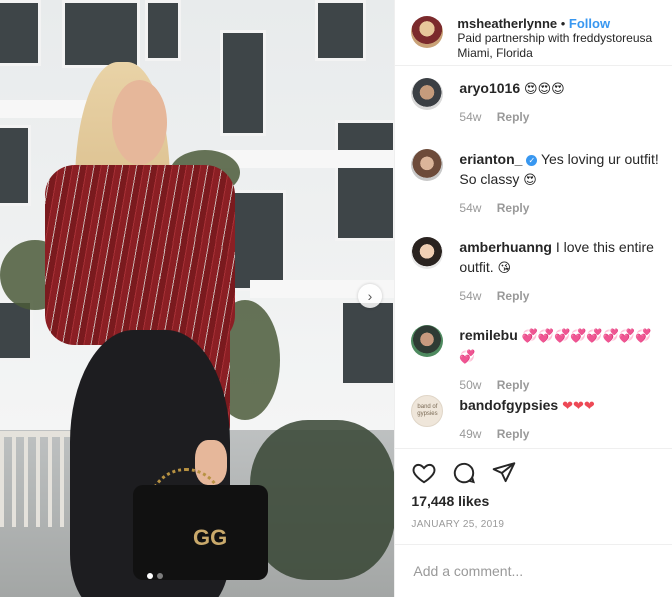 The height and width of the screenshot is (597, 672). Describe the element at coordinates (424, 473) in the screenshot. I see `heart-icon` at that location.